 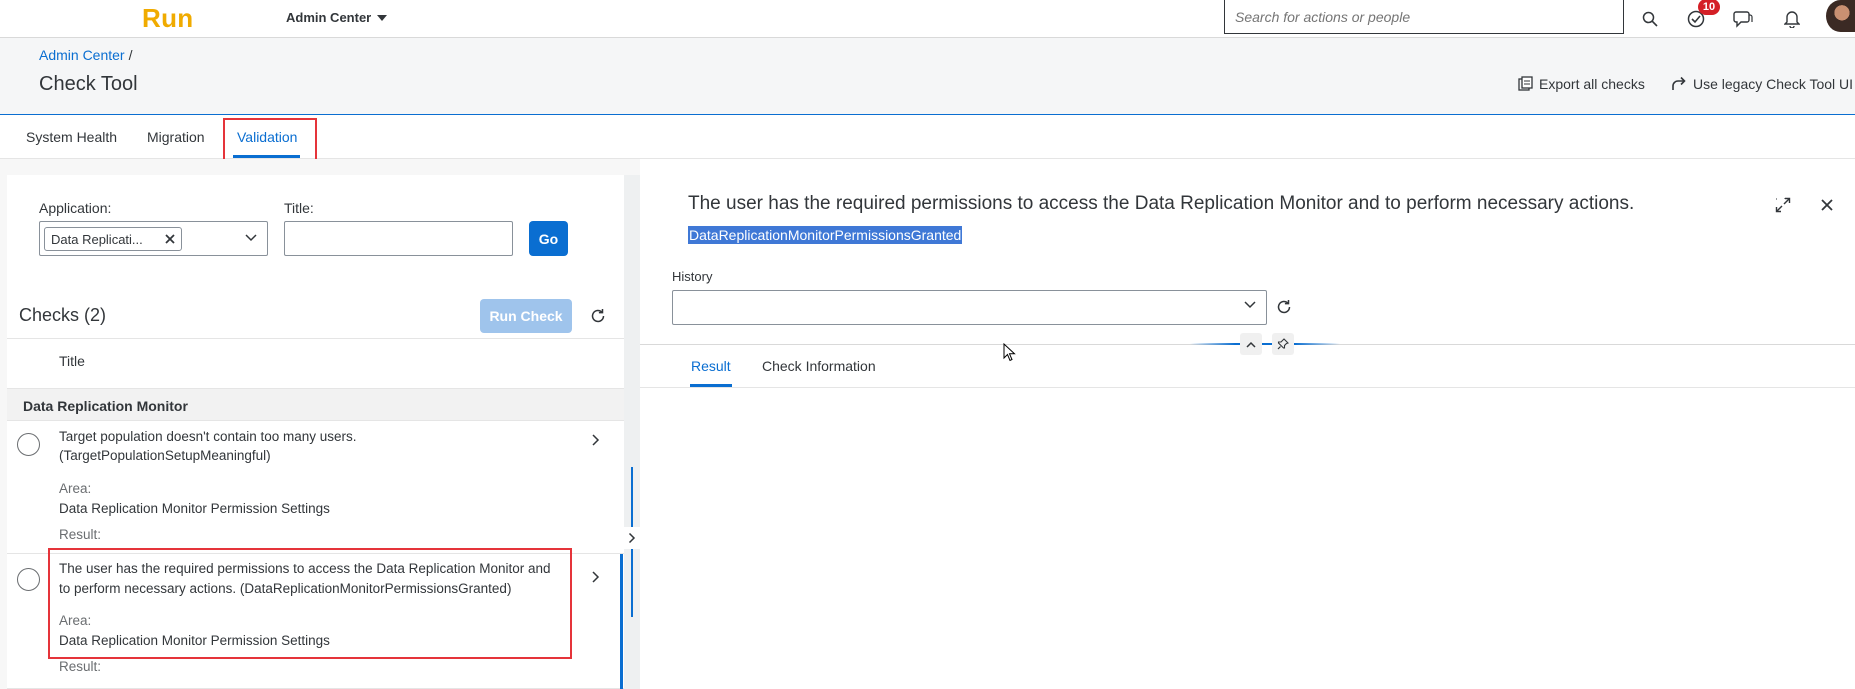 What do you see at coordinates (1009, 352) in the screenshot?
I see `mouse-cursor-icon` at bounding box center [1009, 352].